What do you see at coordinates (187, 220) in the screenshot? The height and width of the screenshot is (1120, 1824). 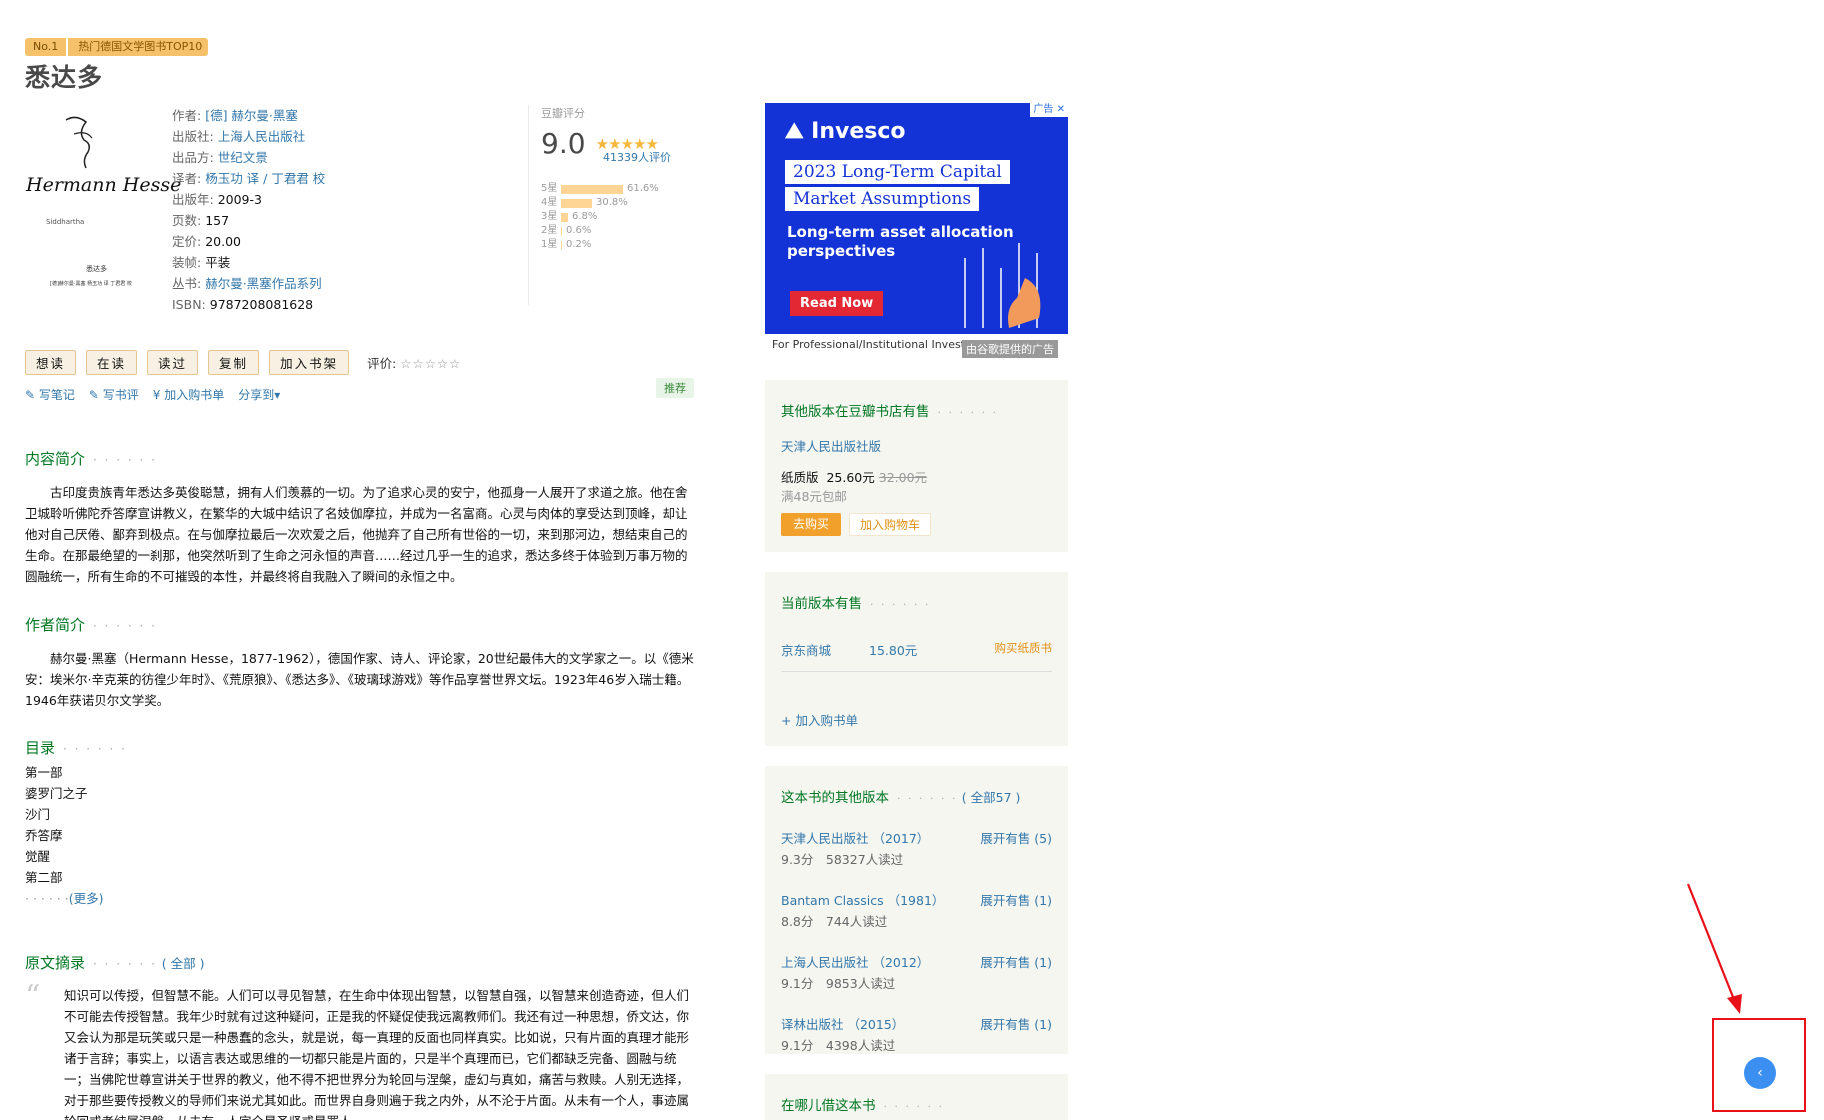 I see `pages-label: 页数:` at bounding box center [187, 220].